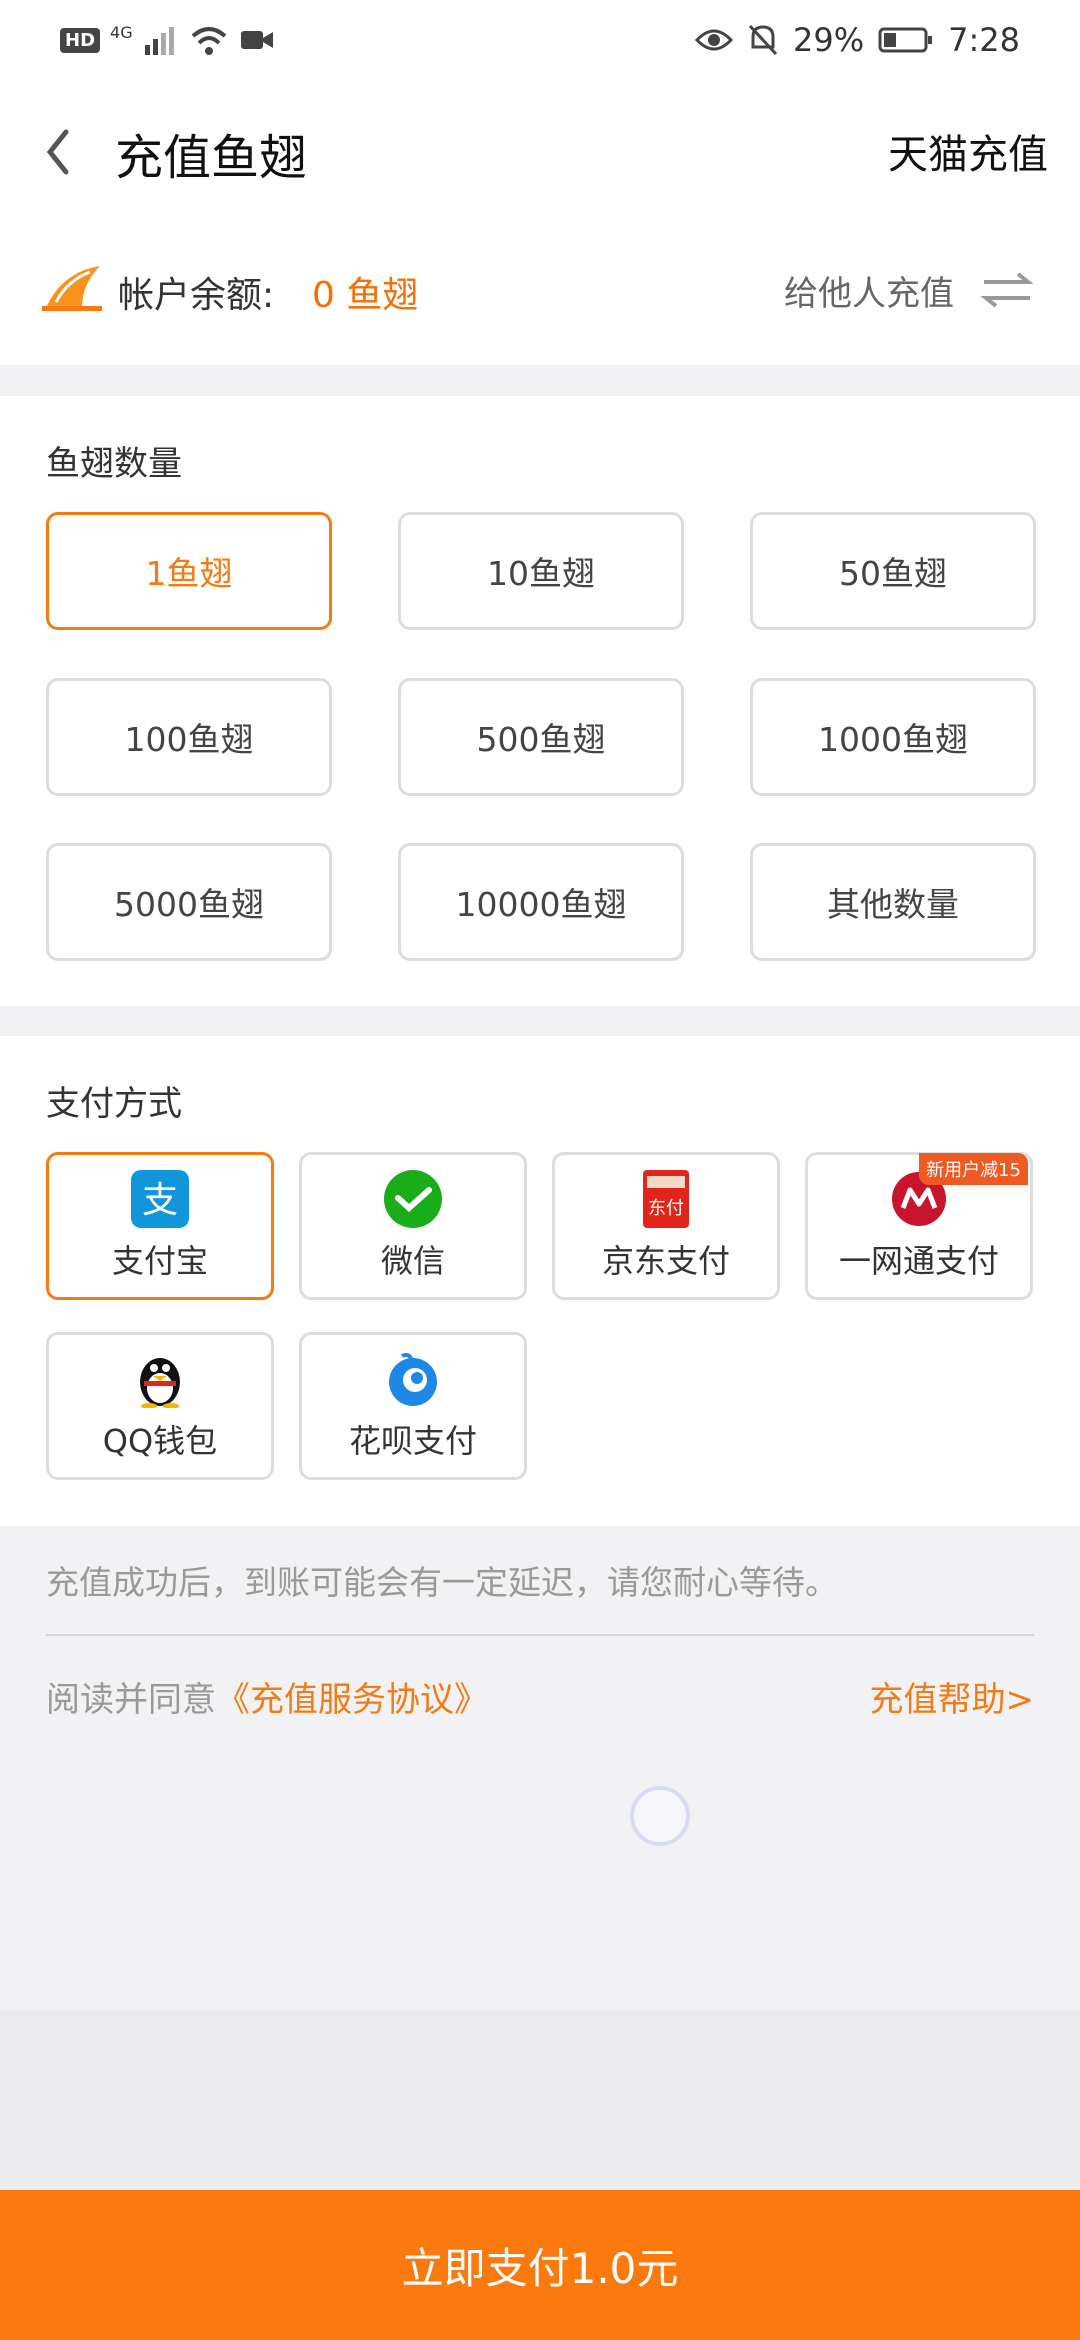 The height and width of the screenshot is (2340, 1080). I want to click on pay-method-wechat: 微信, so click(413, 1226).